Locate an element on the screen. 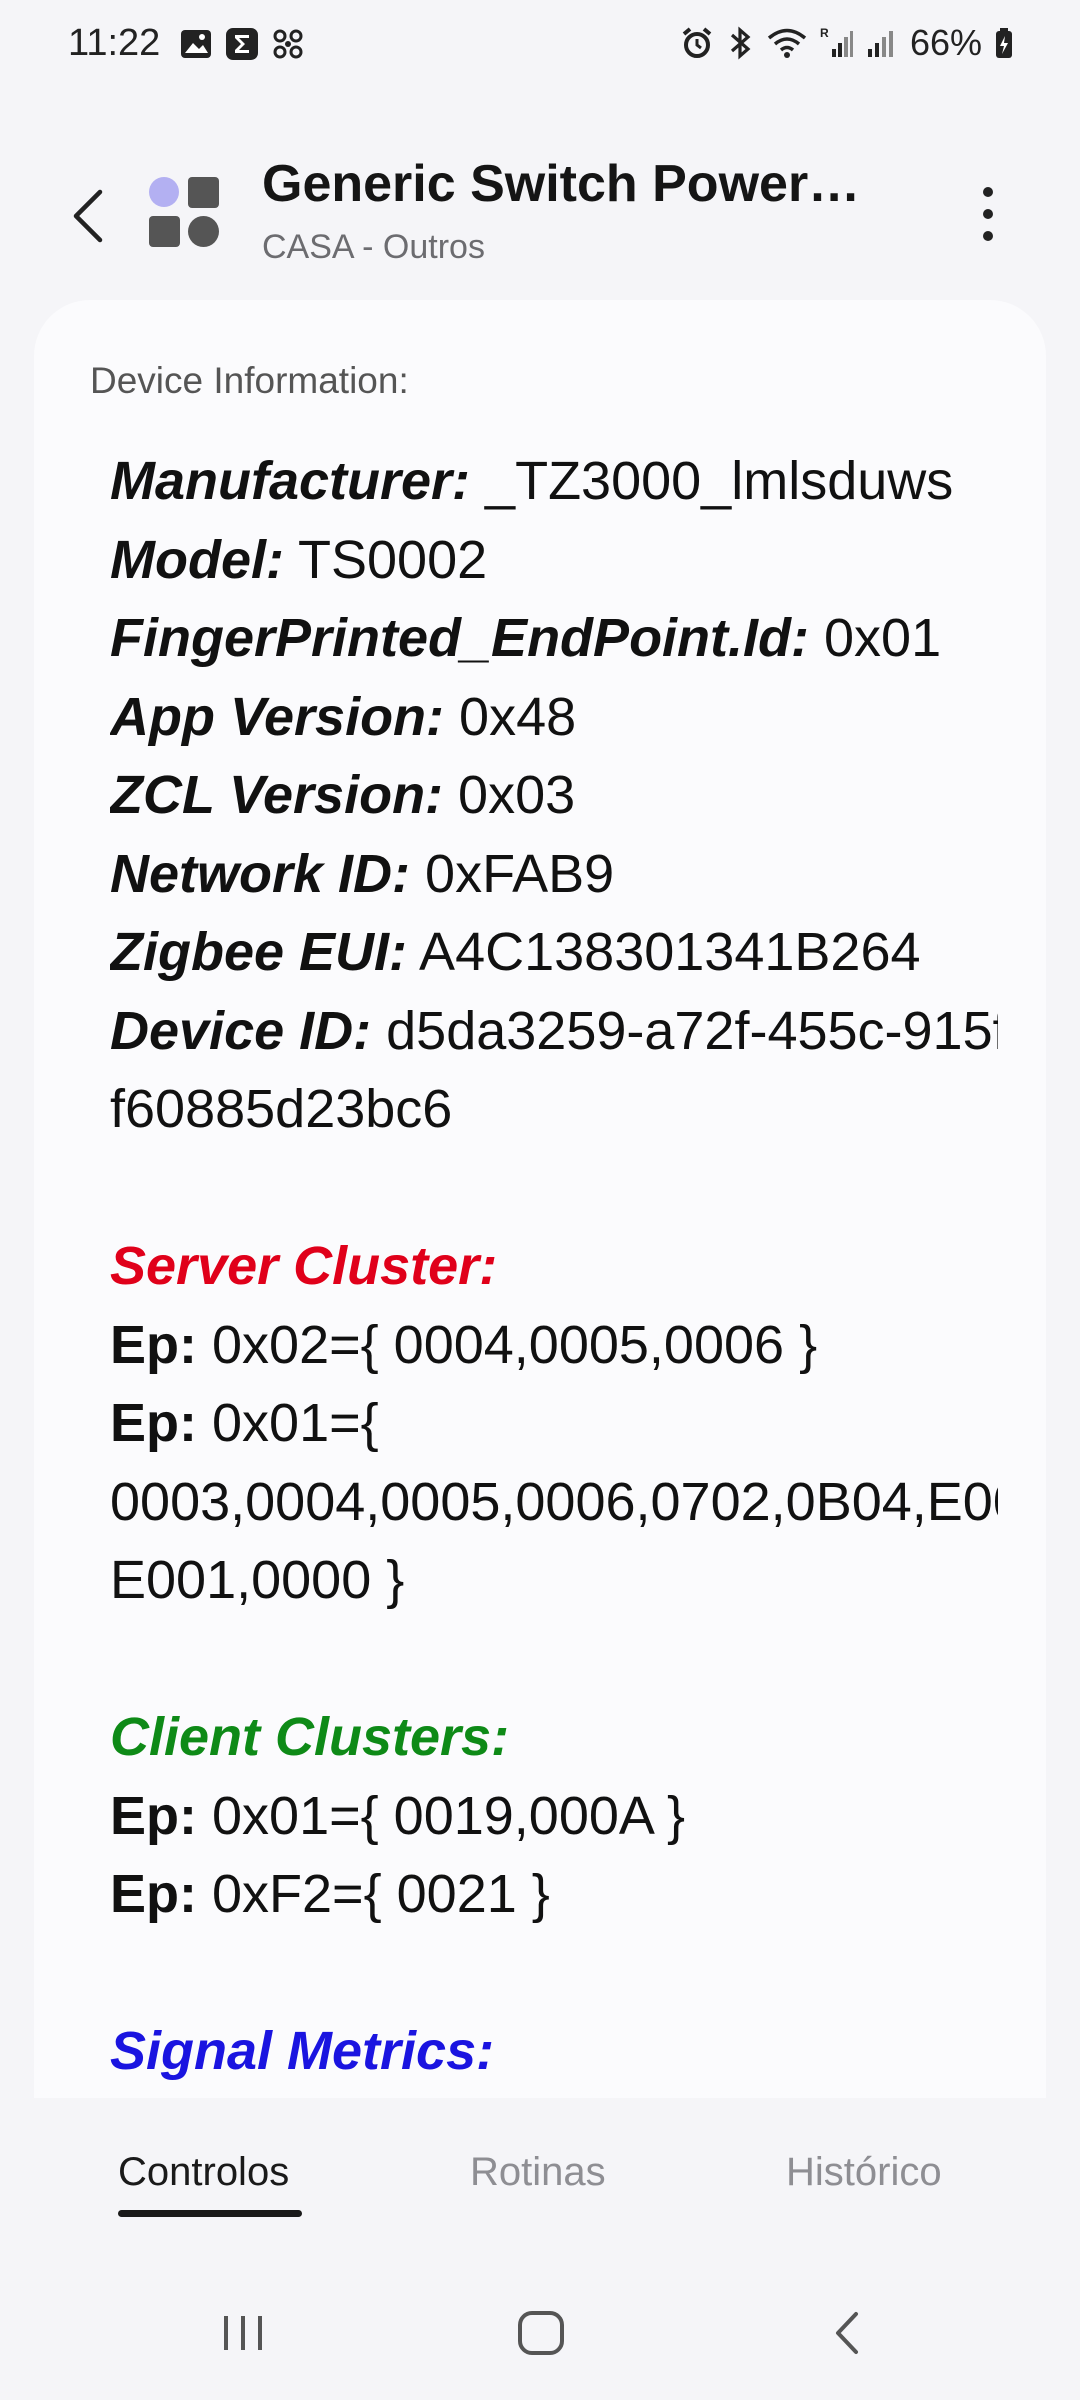 This screenshot has height=2400, width=1080. server-cluster-ep-line: Ep: 0x02={ 0004,0005,0006 } is located at coordinates (554, 1345).